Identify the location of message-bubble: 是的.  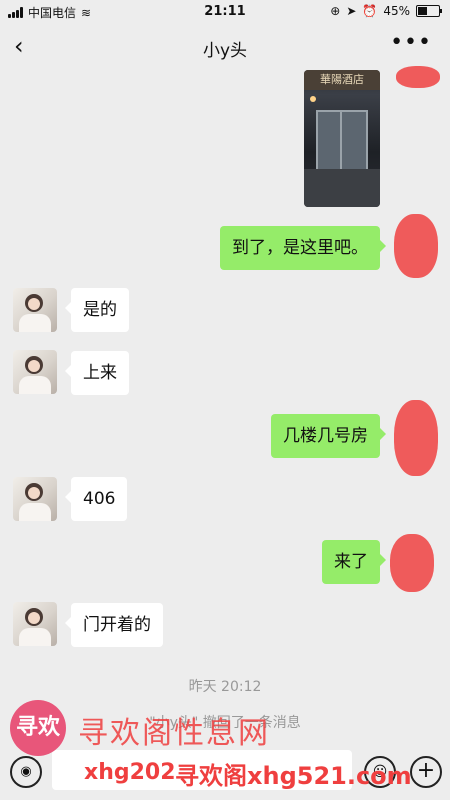
(97, 310).